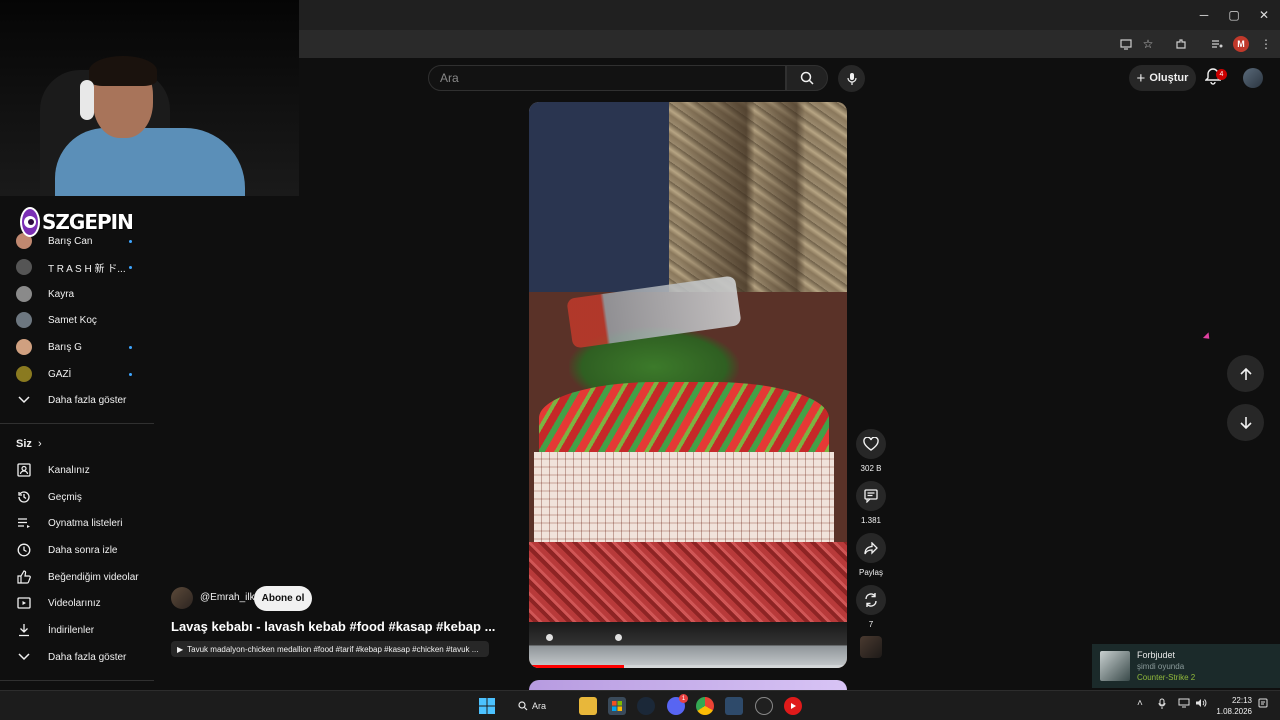  What do you see at coordinates (871, 647) in the screenshot?
I see `sound-thumbnail` at bounding box center [871, 647].